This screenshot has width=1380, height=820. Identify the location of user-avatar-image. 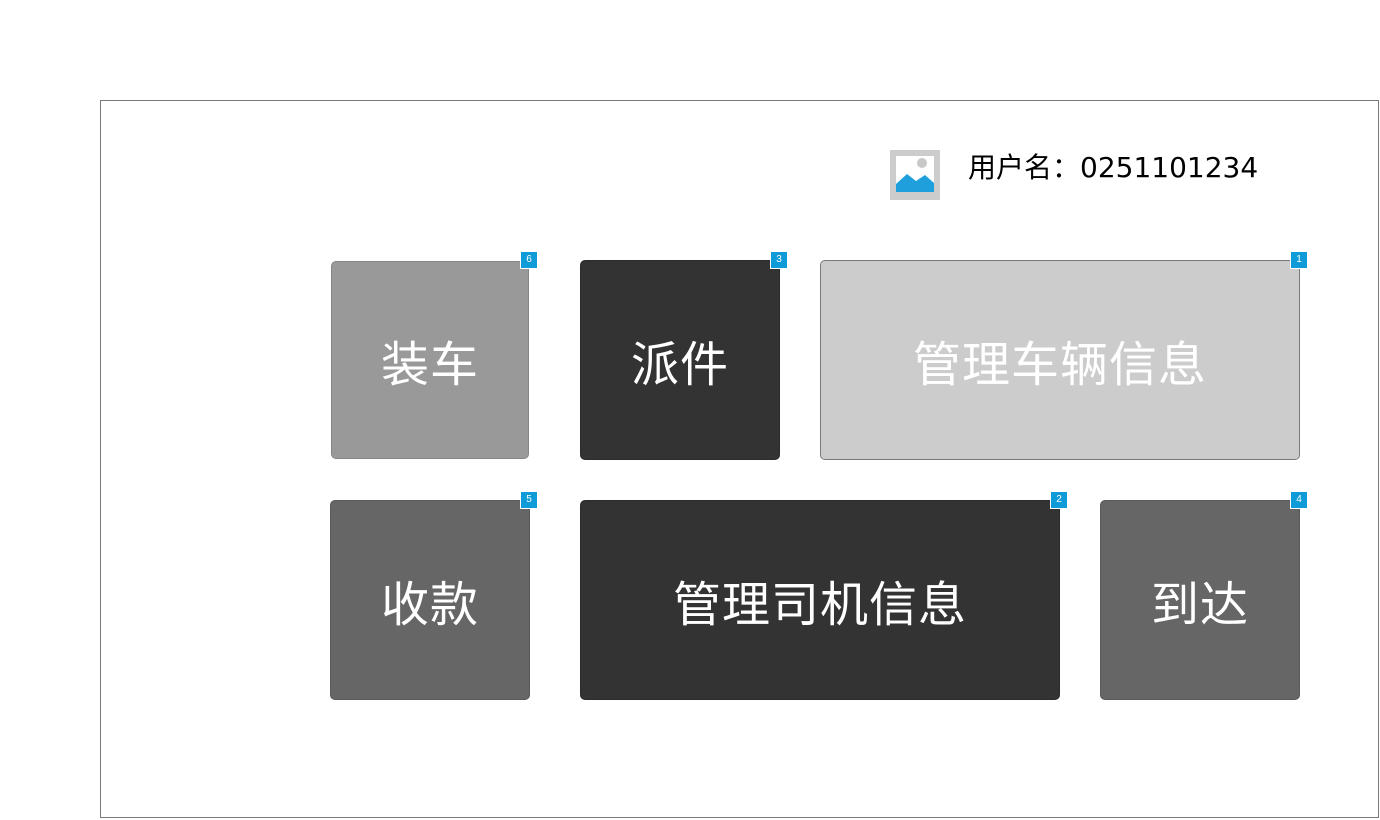
(915, 175).